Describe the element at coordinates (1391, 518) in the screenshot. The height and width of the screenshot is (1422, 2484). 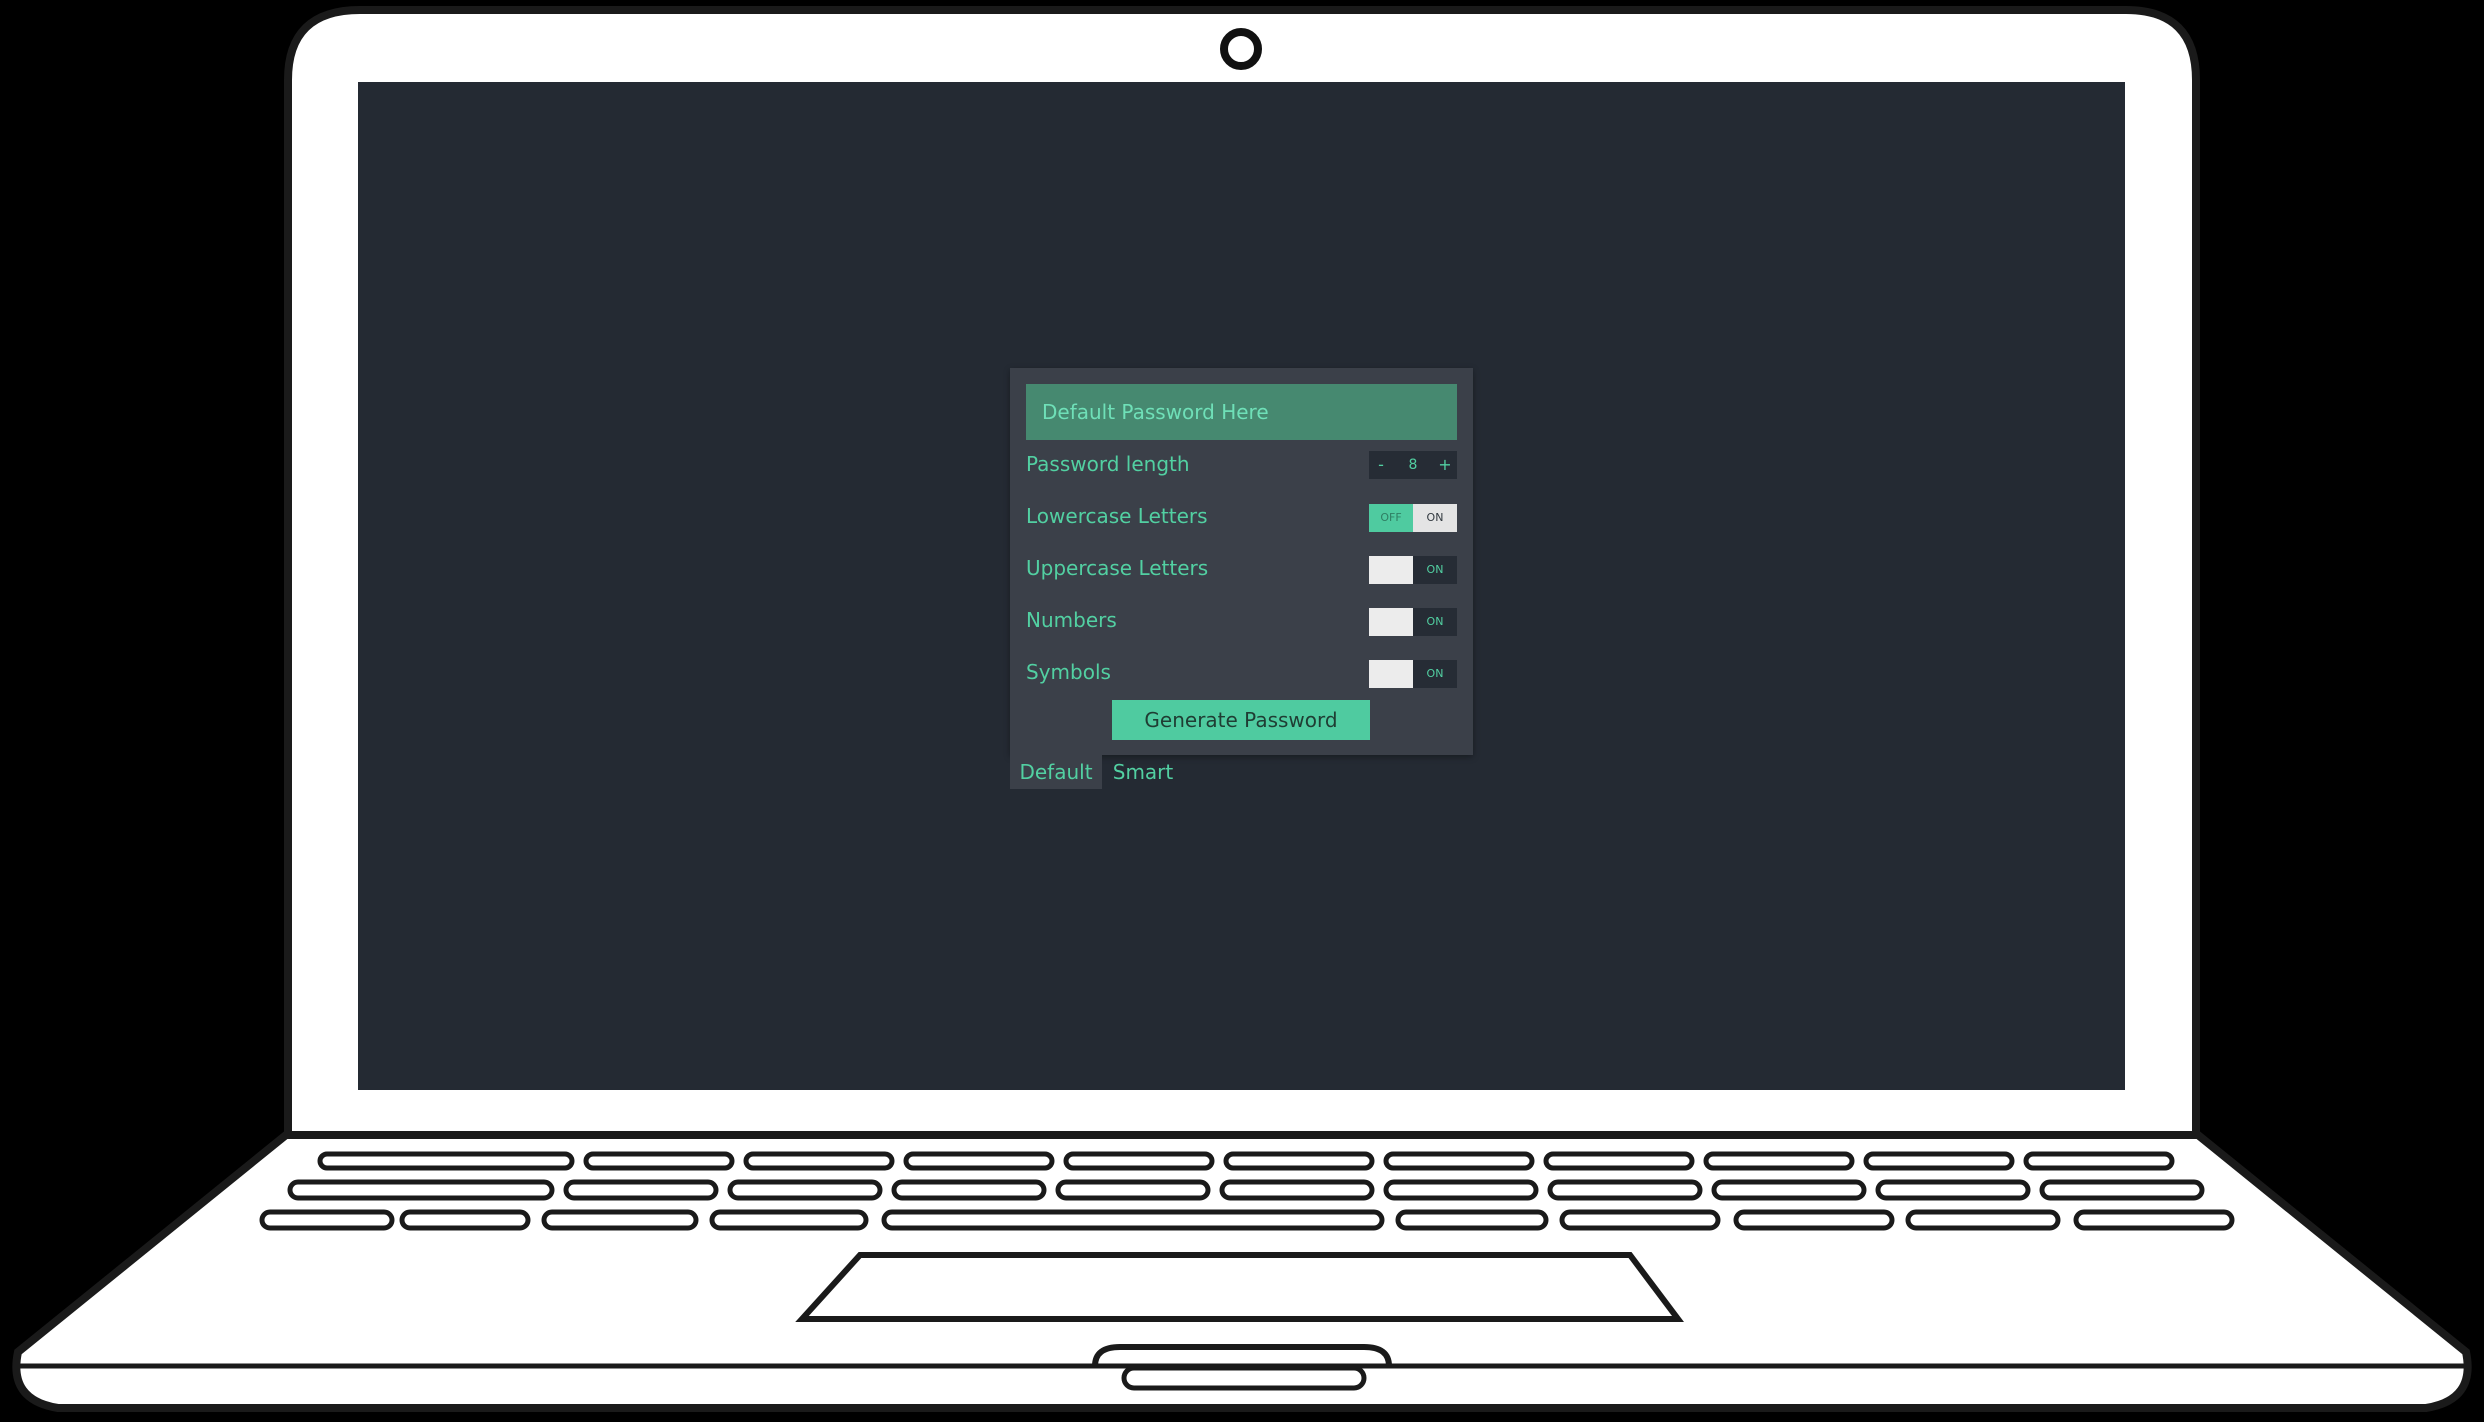
I see `lowercase-toggle-off: OFF` at that location.